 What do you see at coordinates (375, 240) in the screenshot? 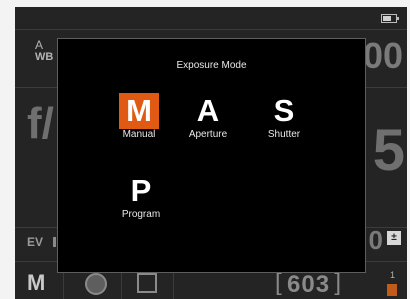
I see `right-readout: 0` at bounding box center [375, 240].